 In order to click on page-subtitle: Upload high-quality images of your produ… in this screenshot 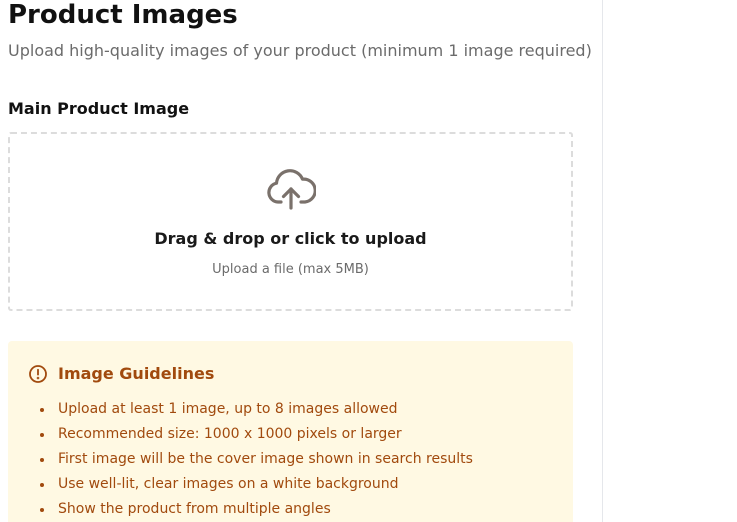, I will do `click(300, 50)`.